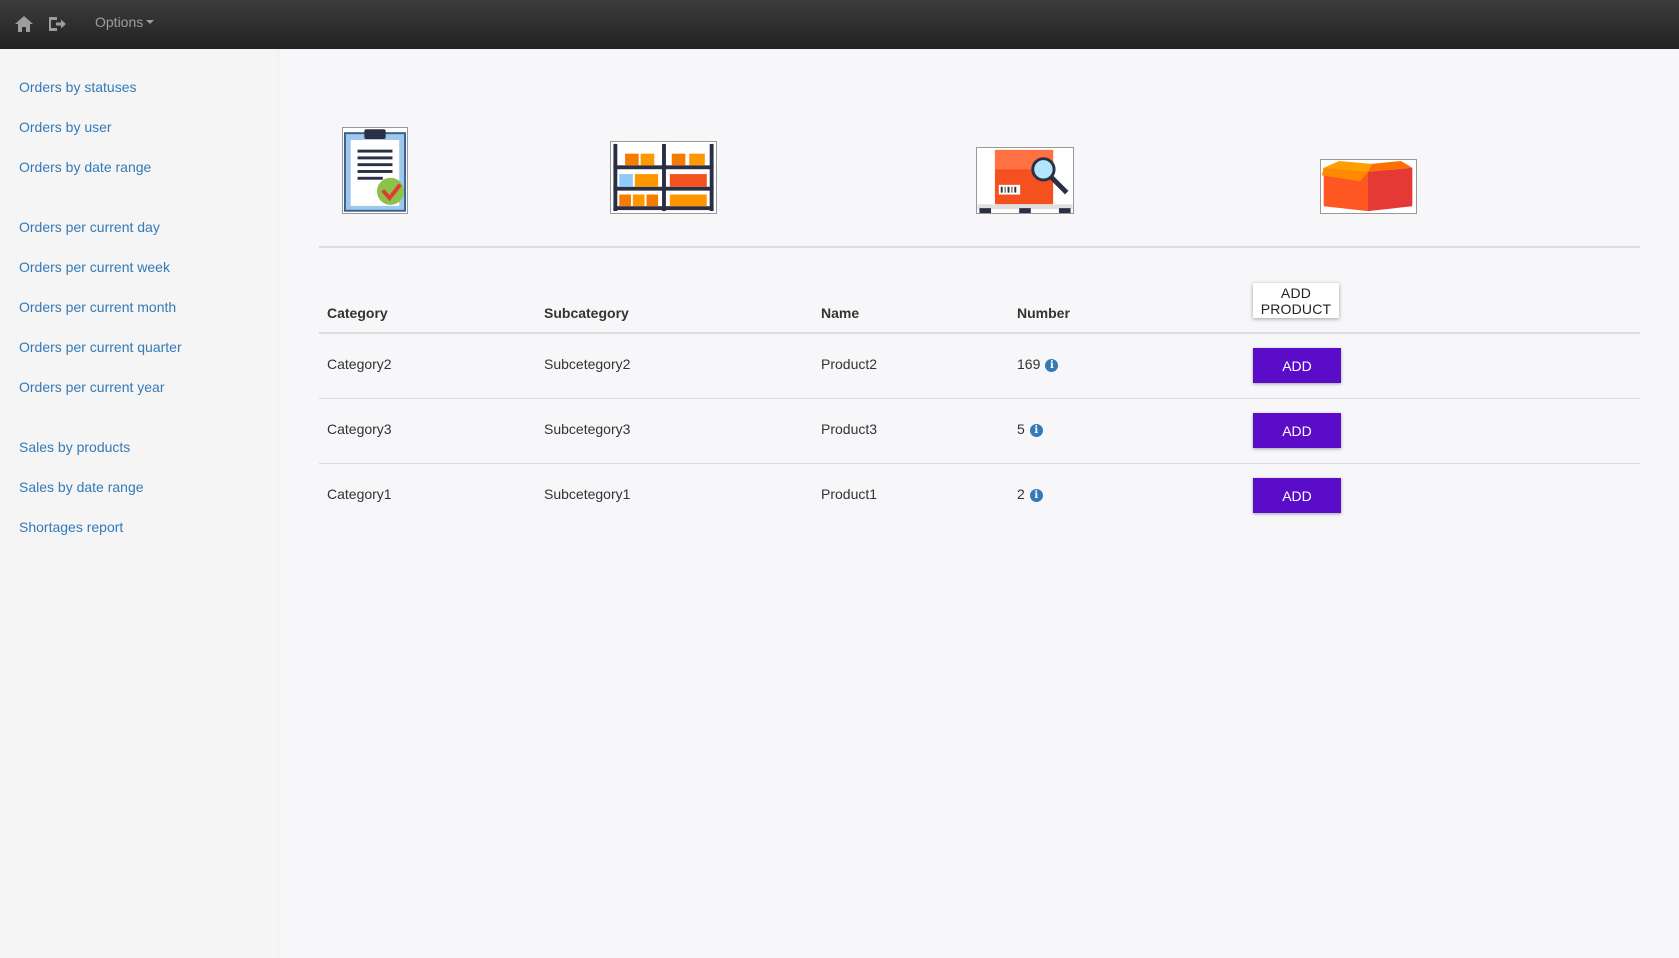 The width and height of the screenshot is (1679, 958). I want to click on options-dropdown: Options, so click(125, 22).